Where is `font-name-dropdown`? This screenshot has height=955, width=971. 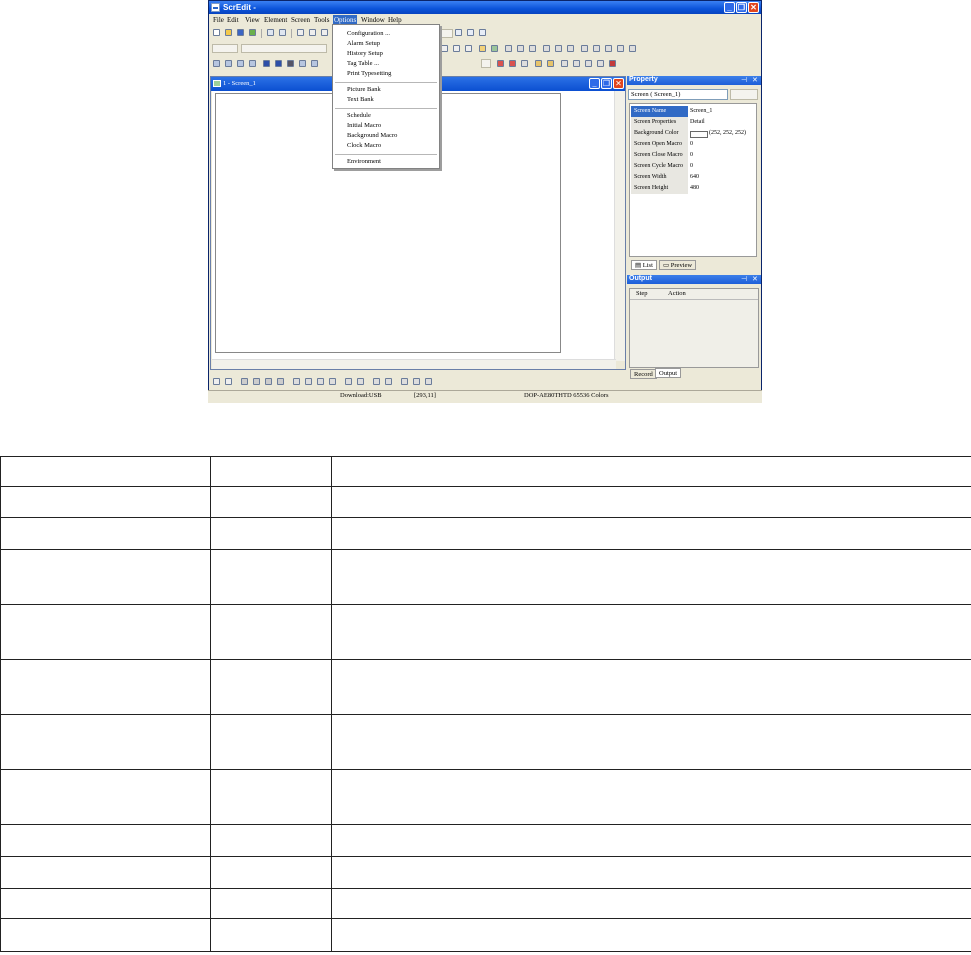
font-name-dropdown is located at coordinates (284, 48).